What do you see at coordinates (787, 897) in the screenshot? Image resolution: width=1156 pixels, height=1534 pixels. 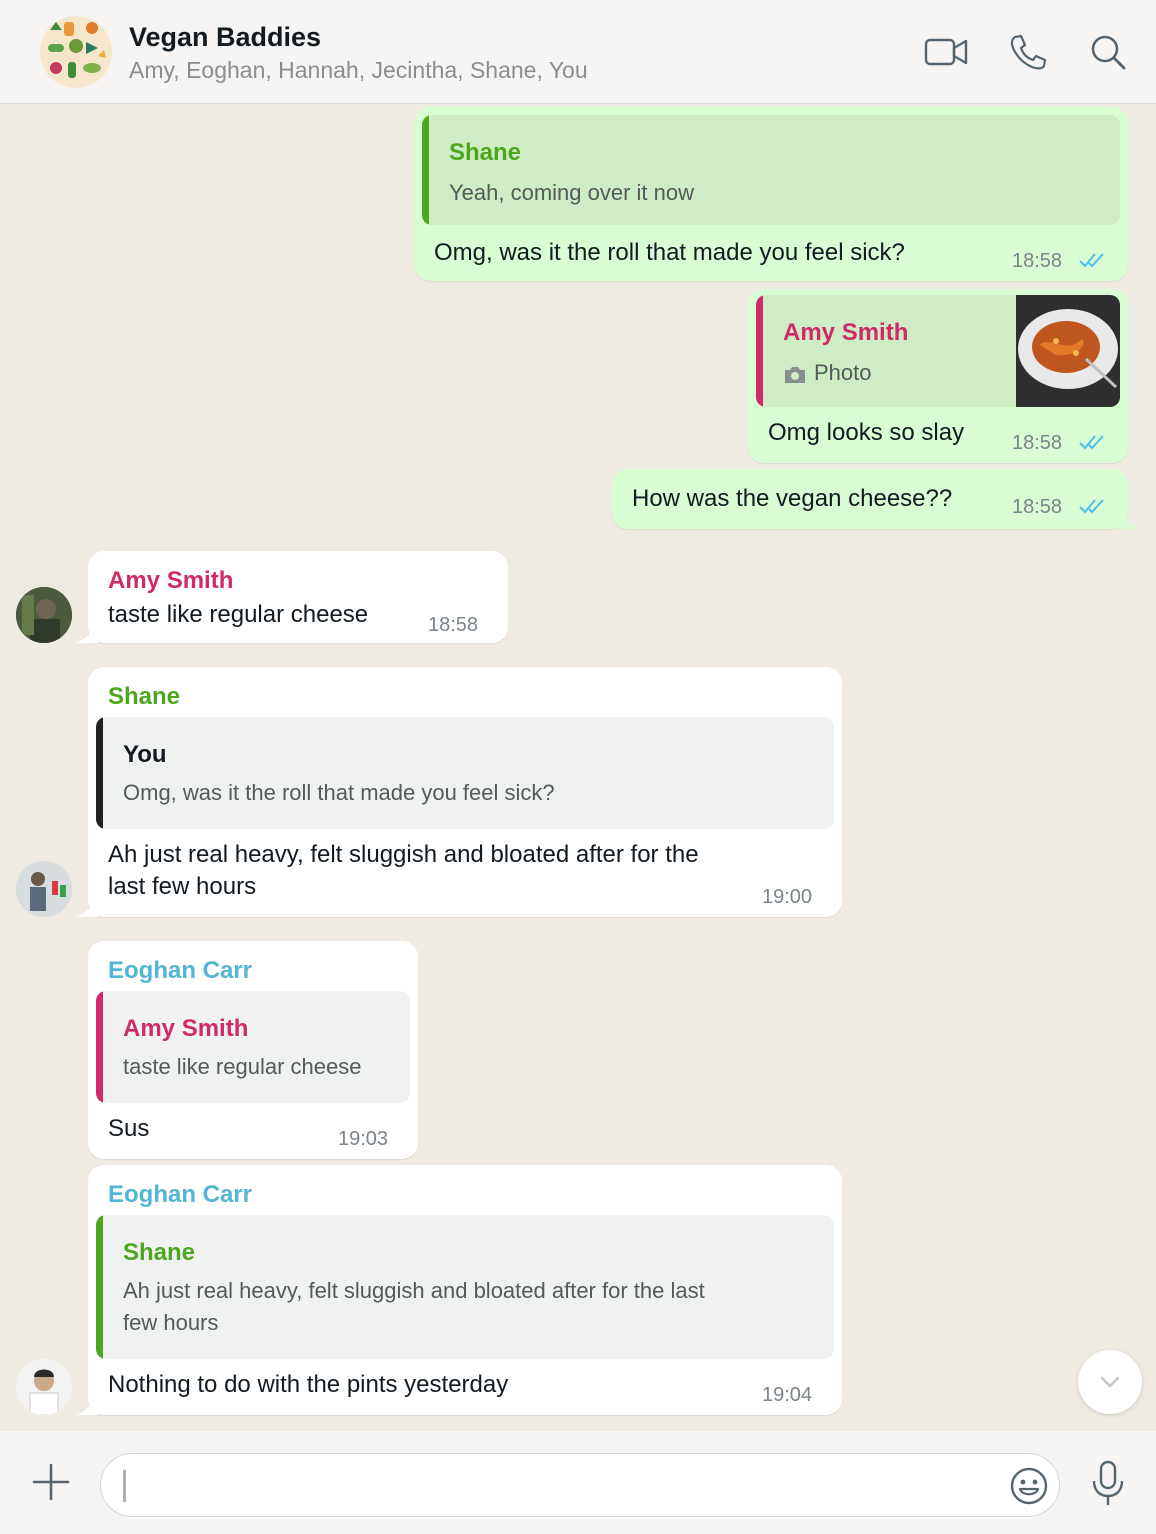 I see `message-time: 19:00` at bounding box center [787, 897].